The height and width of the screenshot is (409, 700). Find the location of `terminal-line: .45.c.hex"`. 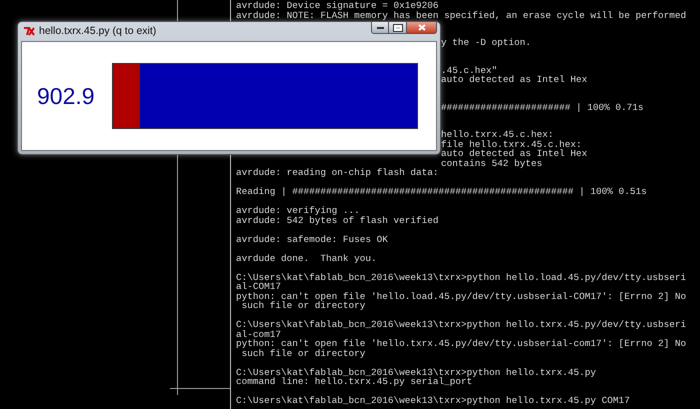

terminal-line: .45.c.hex" is located at coordinates (469, 70).